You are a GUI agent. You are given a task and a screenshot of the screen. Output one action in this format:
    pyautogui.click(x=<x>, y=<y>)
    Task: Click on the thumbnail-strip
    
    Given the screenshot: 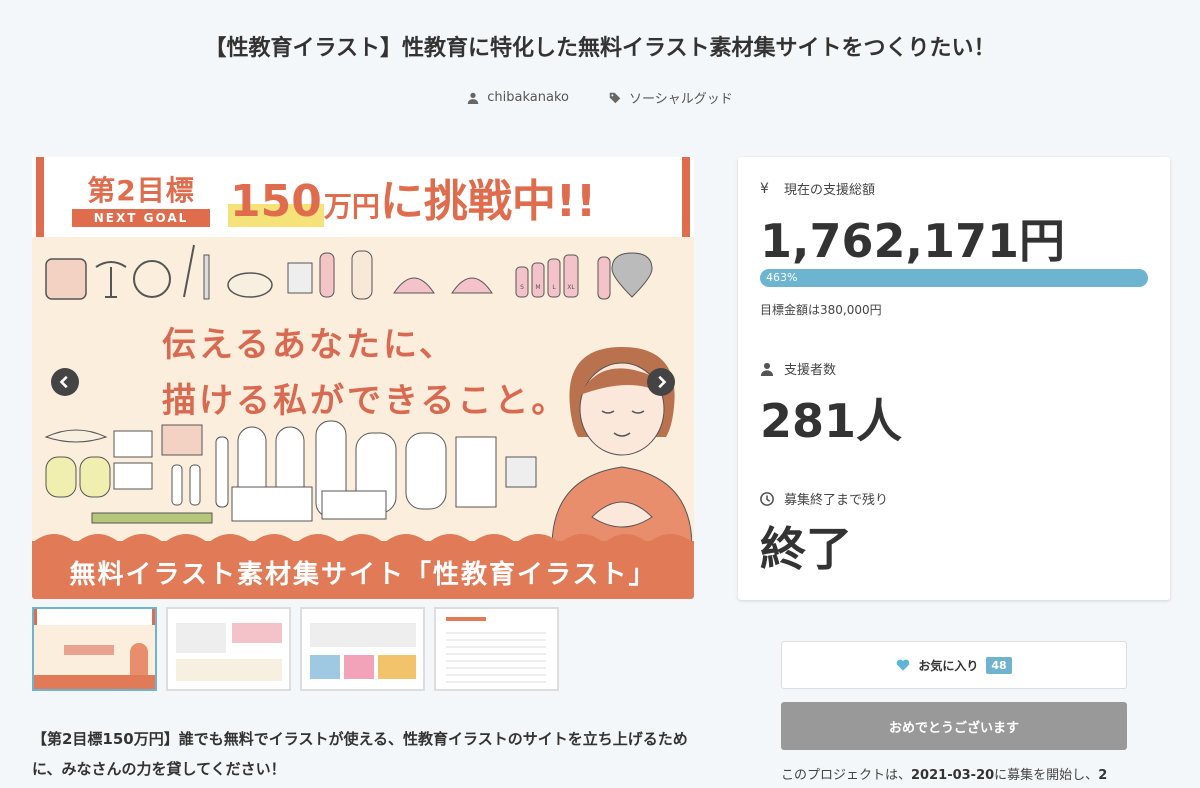 What is the action you would take?
    pyautogui.click(x=295, y=649)
    